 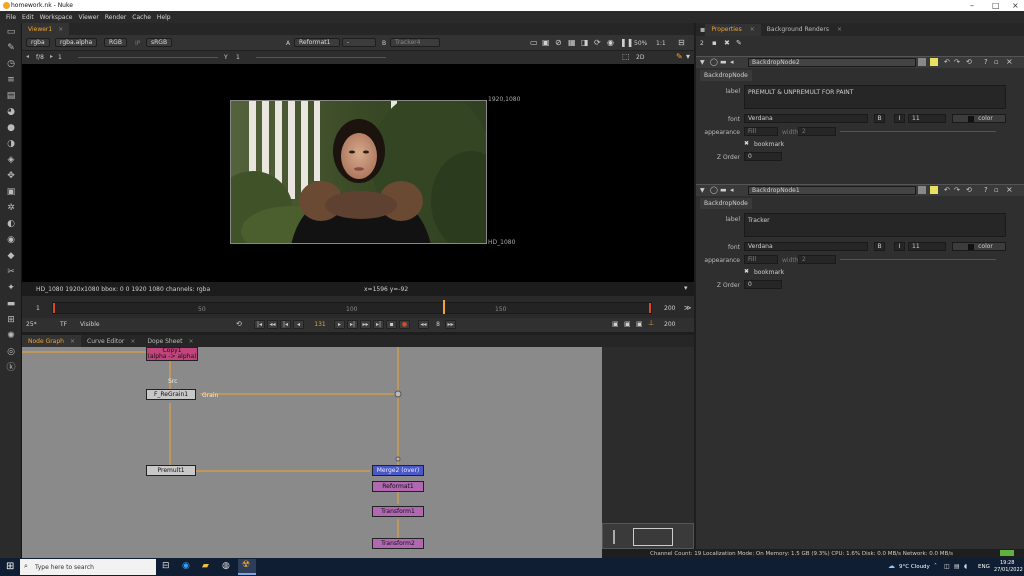 What do you see at coordinates (875, 97) in the screenshot?
I see `backdrop2-label-field: PREMULT & UNPREMULT FOR PAINT` at bounding box center [875, 97].